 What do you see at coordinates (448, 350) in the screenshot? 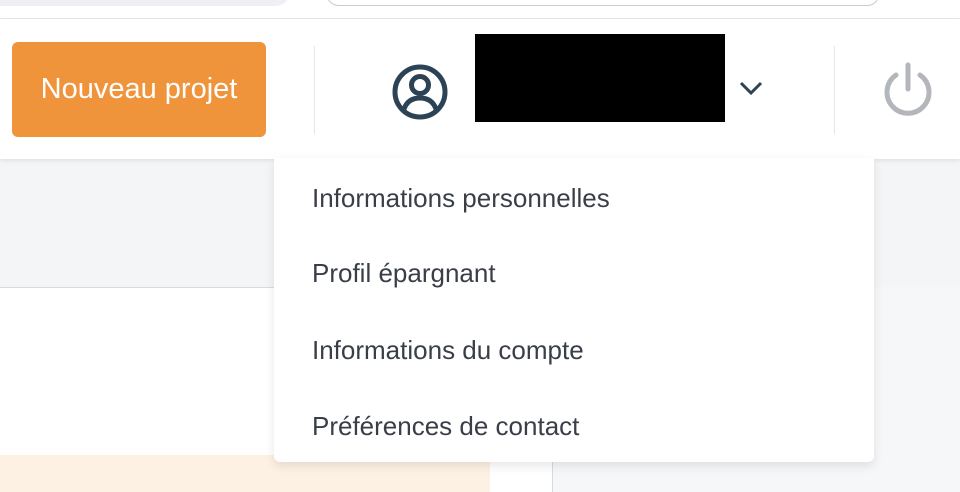
I see `menu-item-account-info: Informations du compte` at bounding box center [448, 350].